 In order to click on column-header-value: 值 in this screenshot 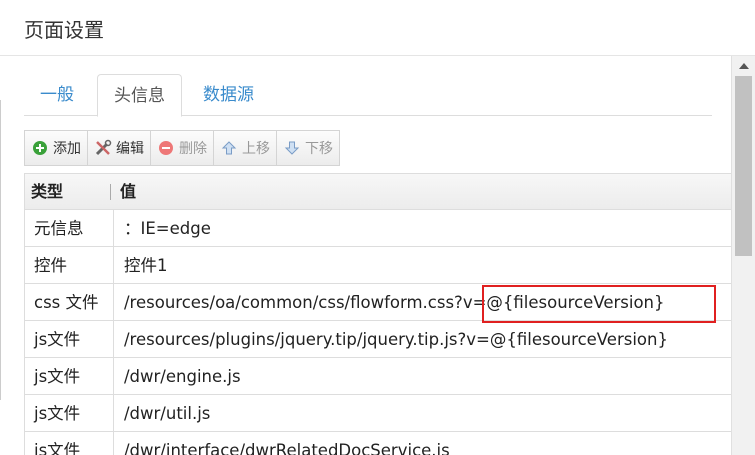, I will do `click(128, 192)`.